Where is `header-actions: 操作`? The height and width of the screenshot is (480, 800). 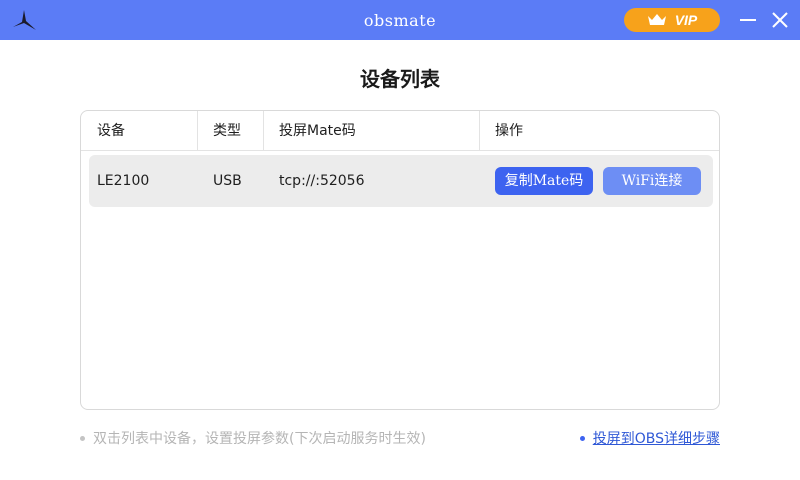 header-actions: 操作 is located at coordinates (509, 131).